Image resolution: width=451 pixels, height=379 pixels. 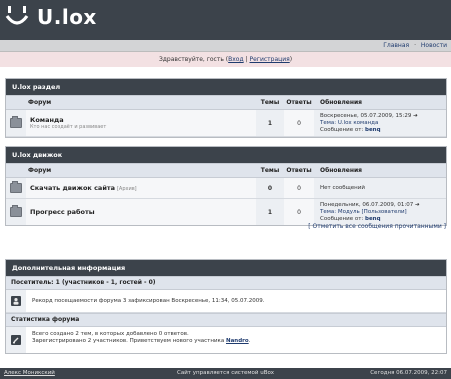 What do you see at coordinates (226, 320) in the screenshot?
I see `stats-title: Статистика форума` at bounding box center [226, 320].